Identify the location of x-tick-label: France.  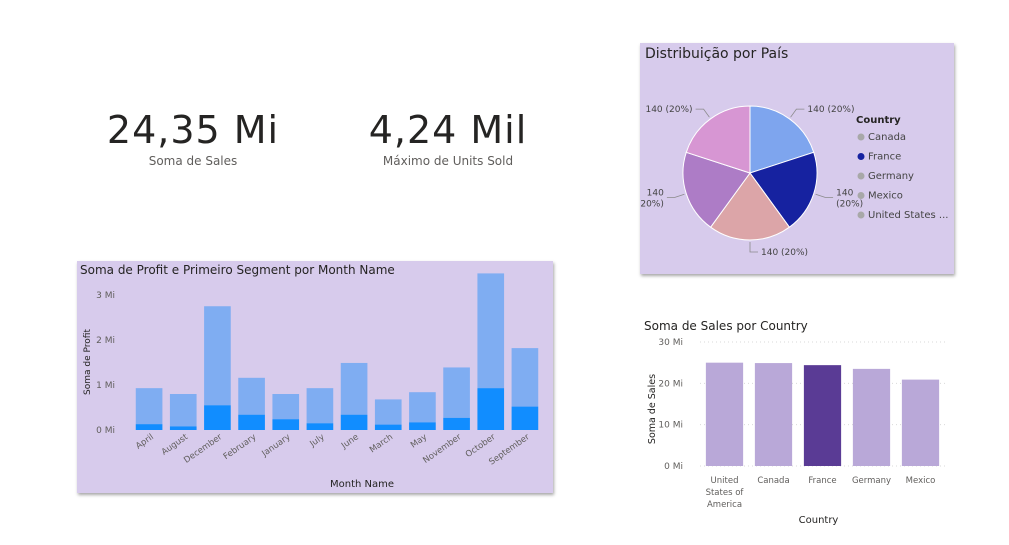
(822, 481).